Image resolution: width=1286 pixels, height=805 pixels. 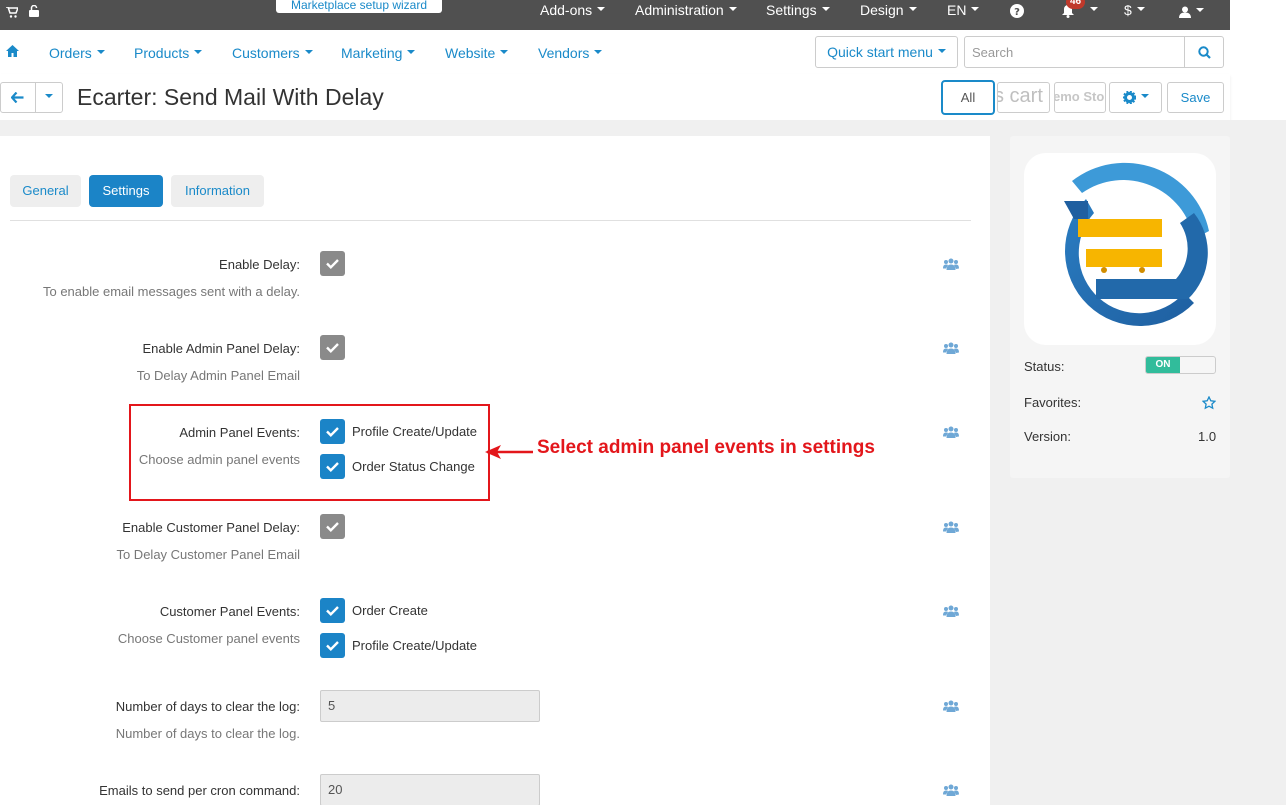 What do you see at coordinates (1020, 96) in the screenshot?
I see `storefront-logo: s cart` at bounding box center [1020, 96].